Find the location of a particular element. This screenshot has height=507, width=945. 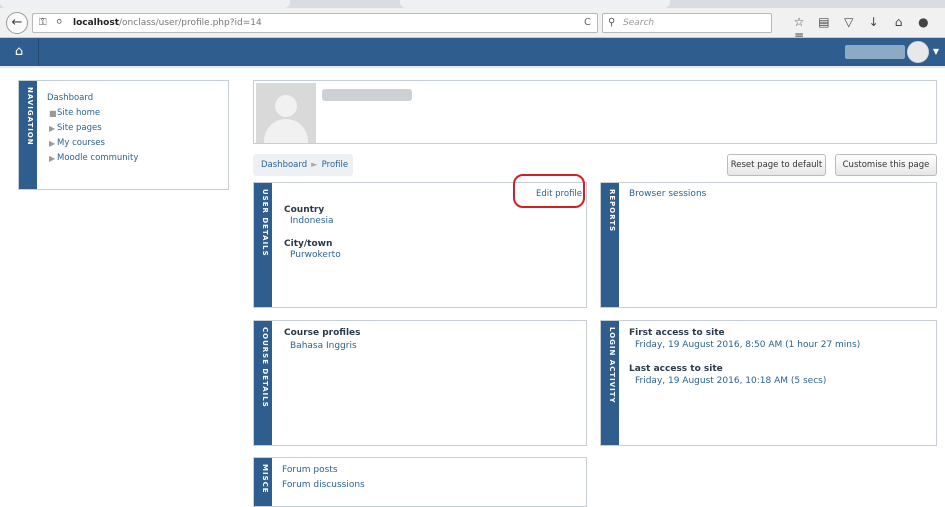

country-label: Country is located at coordinates (304, 210).